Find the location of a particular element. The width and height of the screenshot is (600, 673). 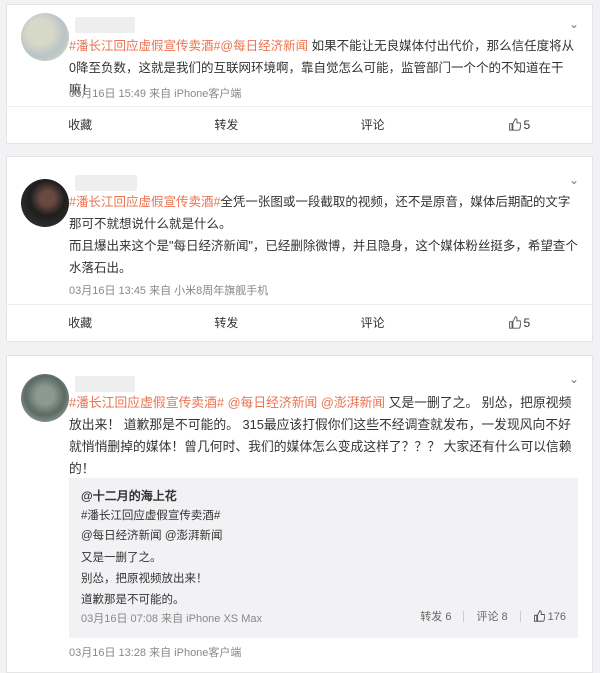

repost-stats: 转发 6 评论 8 176 is located at coordinates (493, 616).